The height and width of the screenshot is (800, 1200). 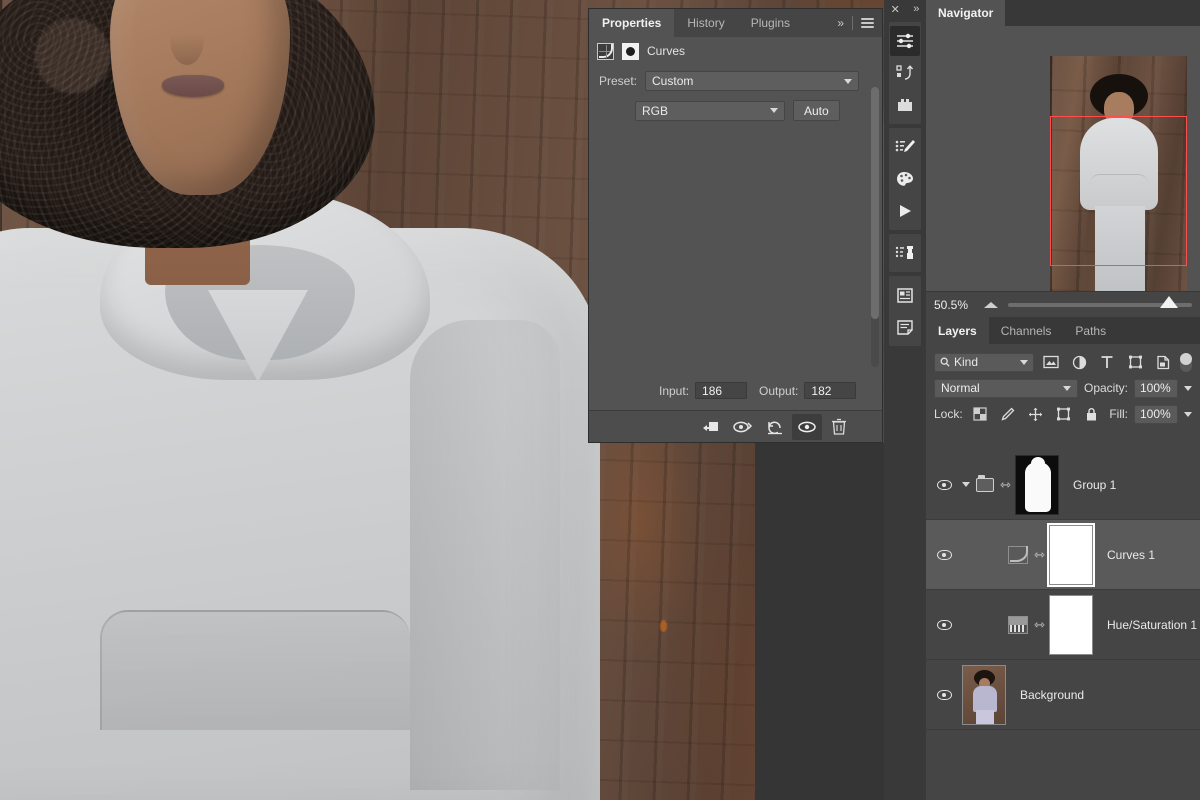 I want to click on auto-button: Auto, so click(x=816, y=110).